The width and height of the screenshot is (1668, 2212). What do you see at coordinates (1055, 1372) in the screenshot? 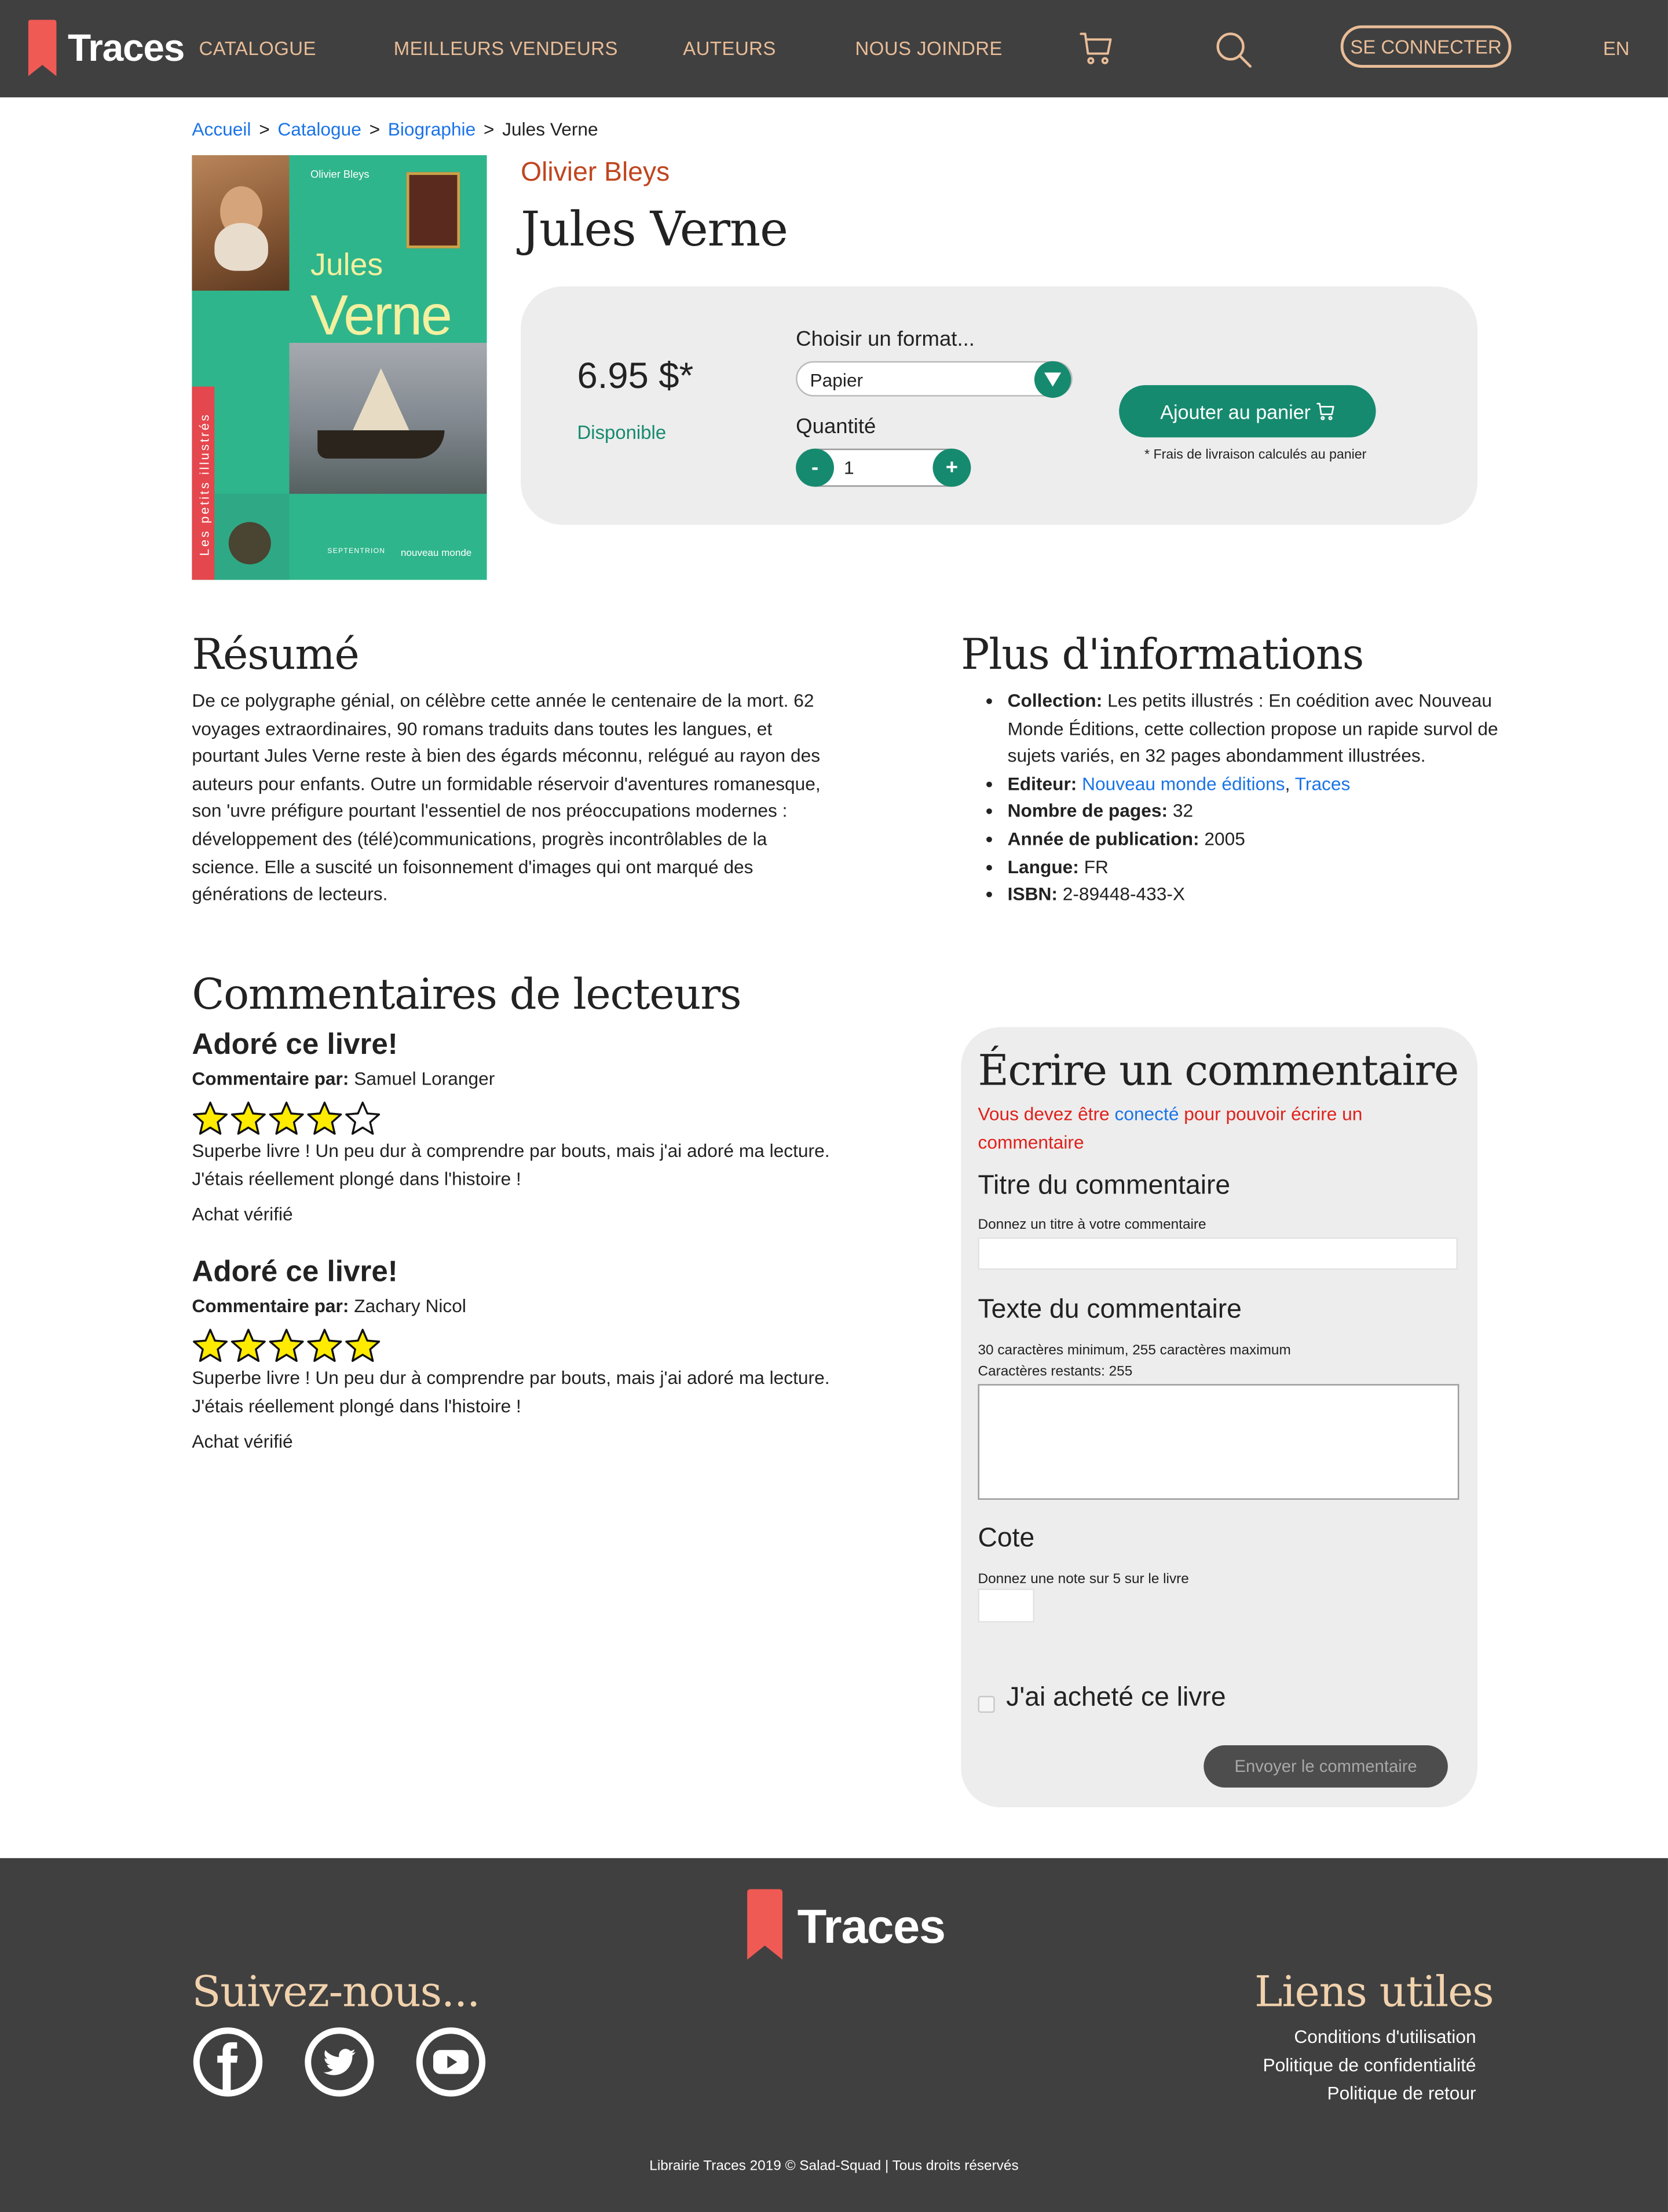
I see `comment-text-remaining: Caractères restants: 255` at bounding box center [1055, 1372].